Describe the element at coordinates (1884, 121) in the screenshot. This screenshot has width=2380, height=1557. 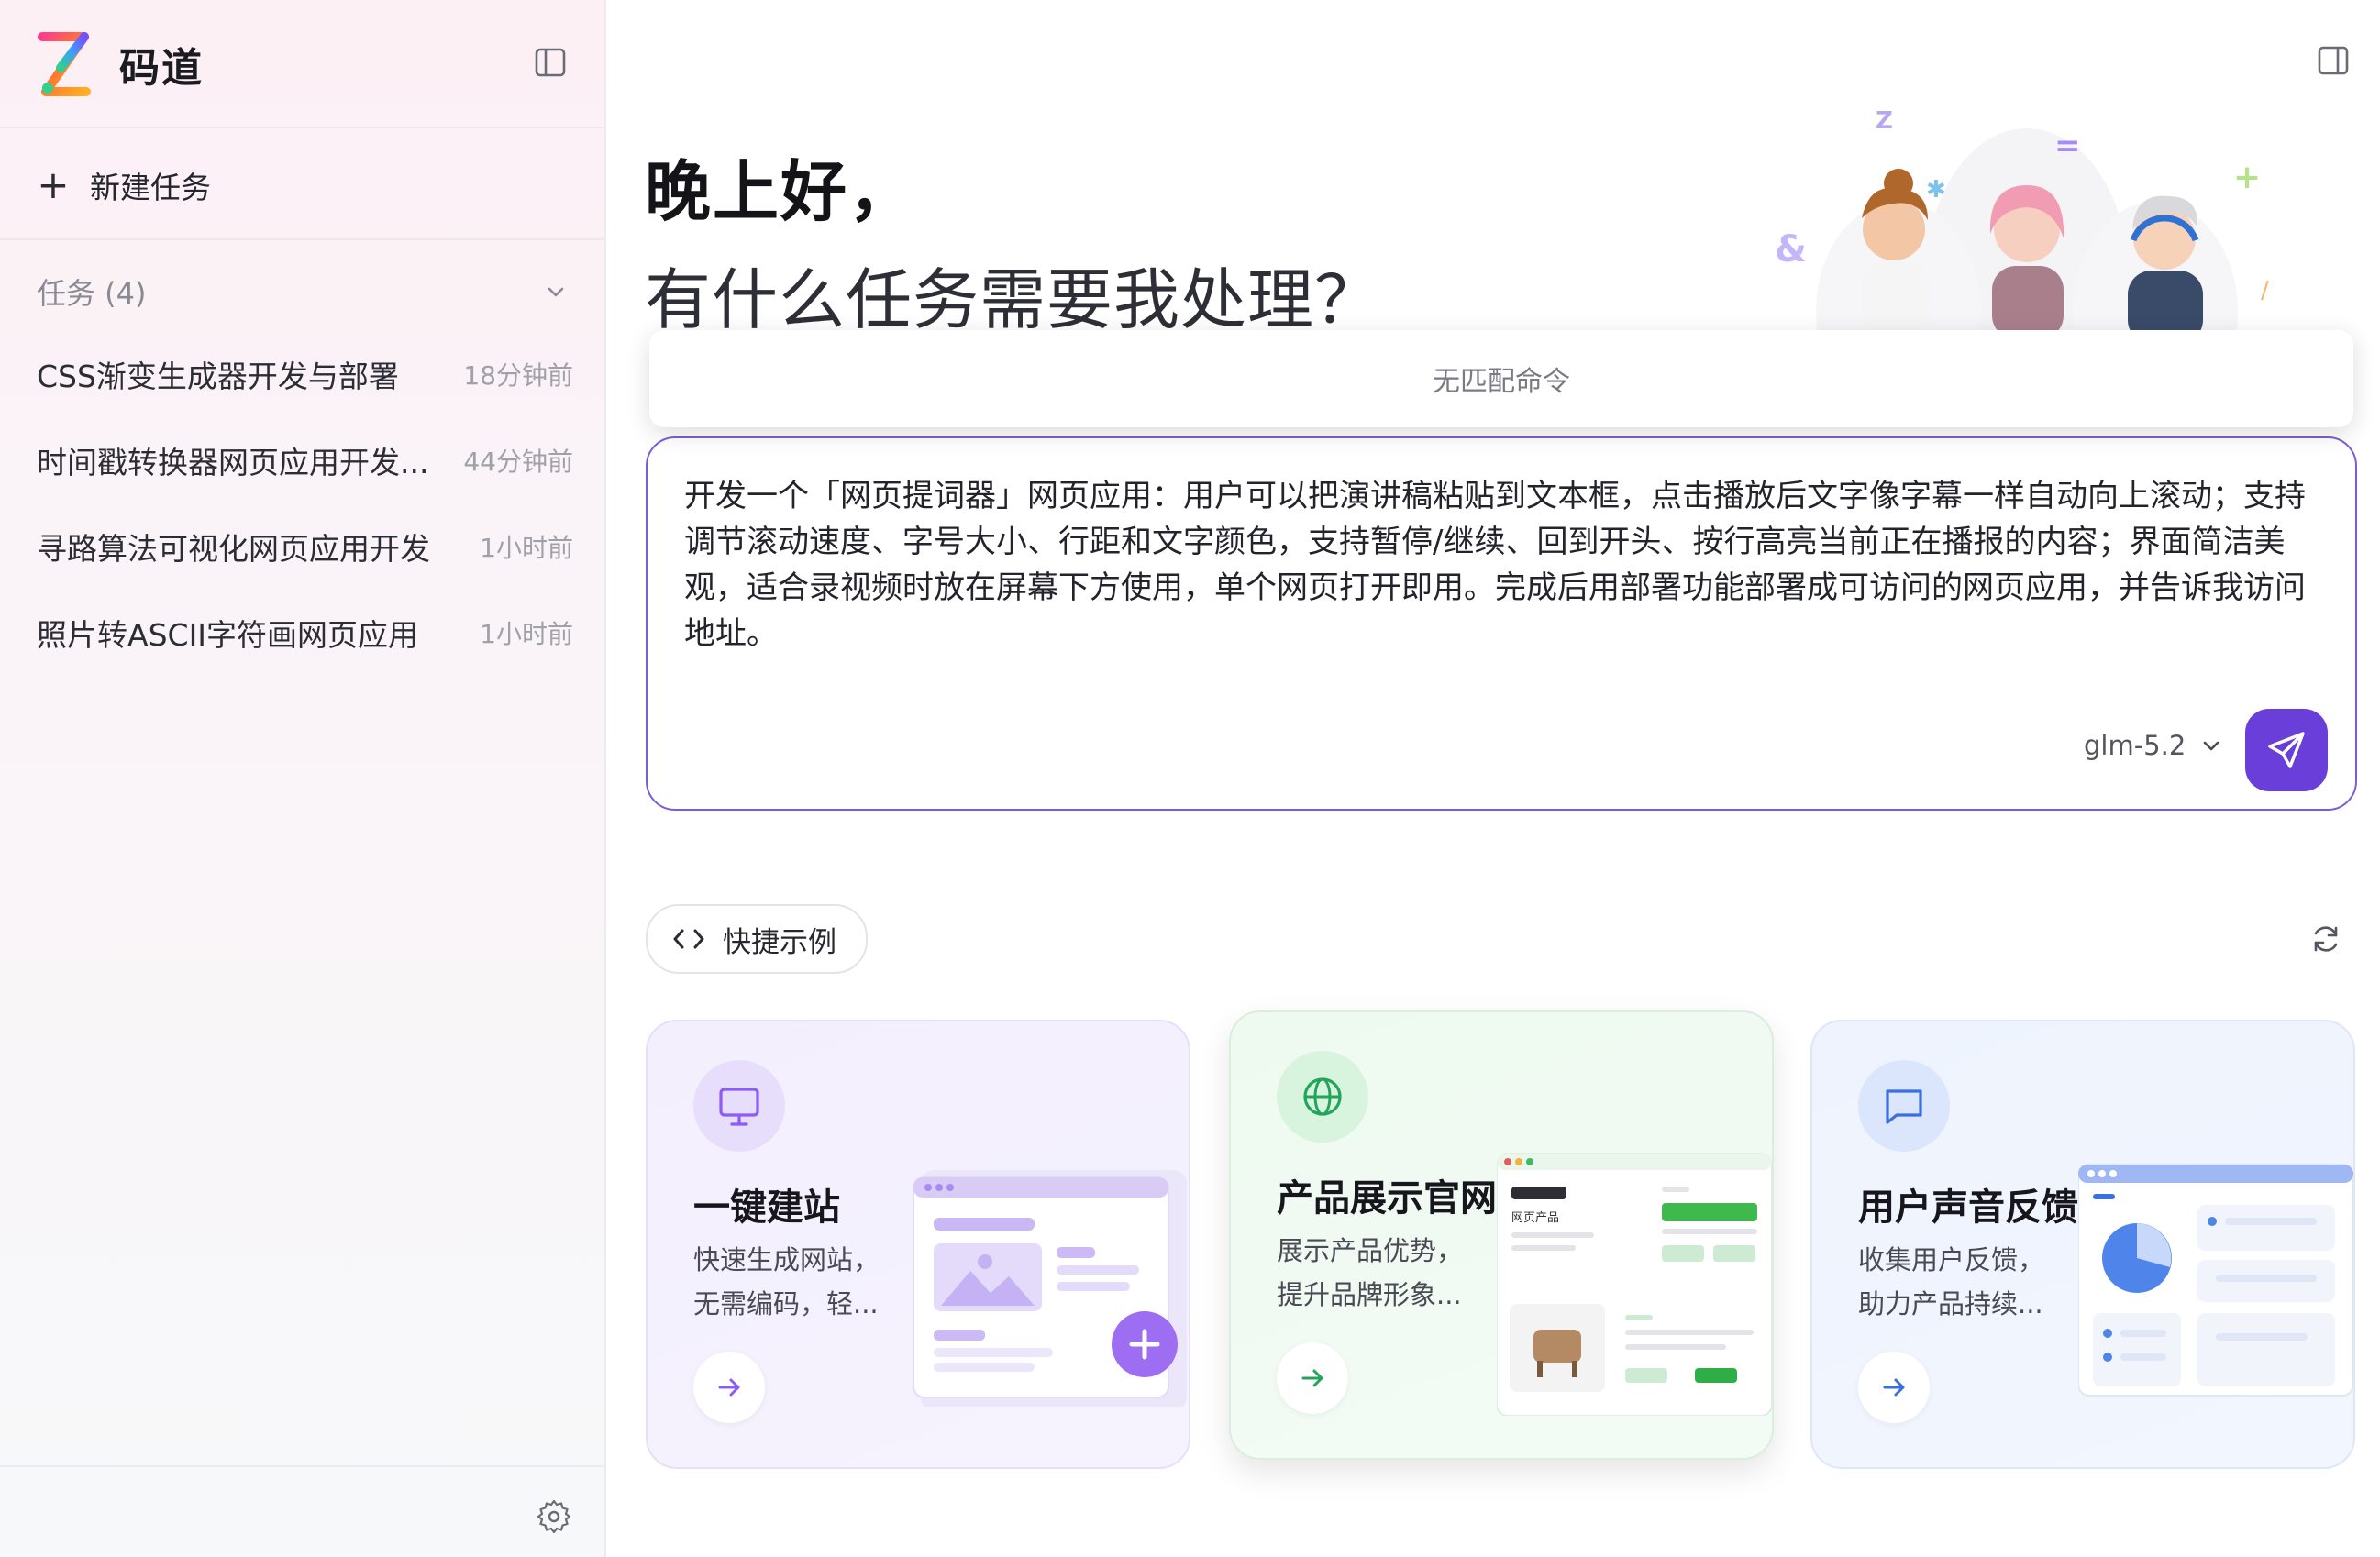
I see `svg-text: Z` at that location.